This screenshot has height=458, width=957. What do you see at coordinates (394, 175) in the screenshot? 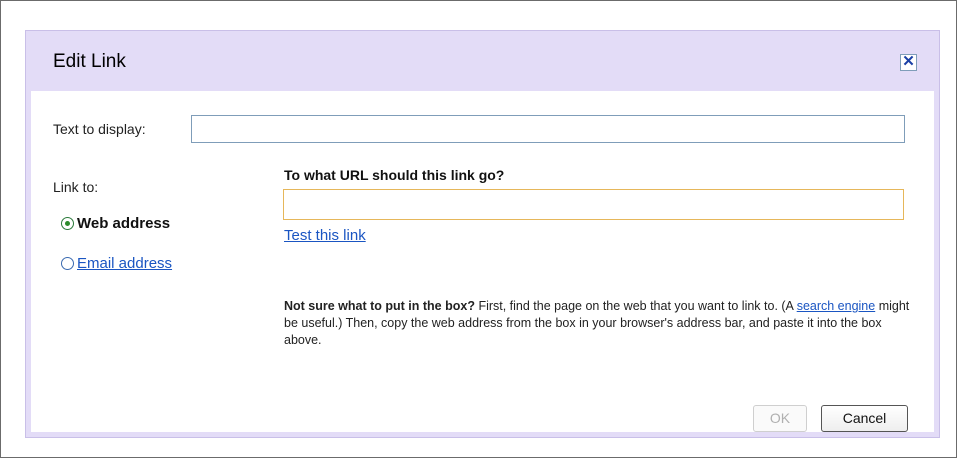
I see `url-question: To what URL should this link go?` at bounding box center [394, 175].